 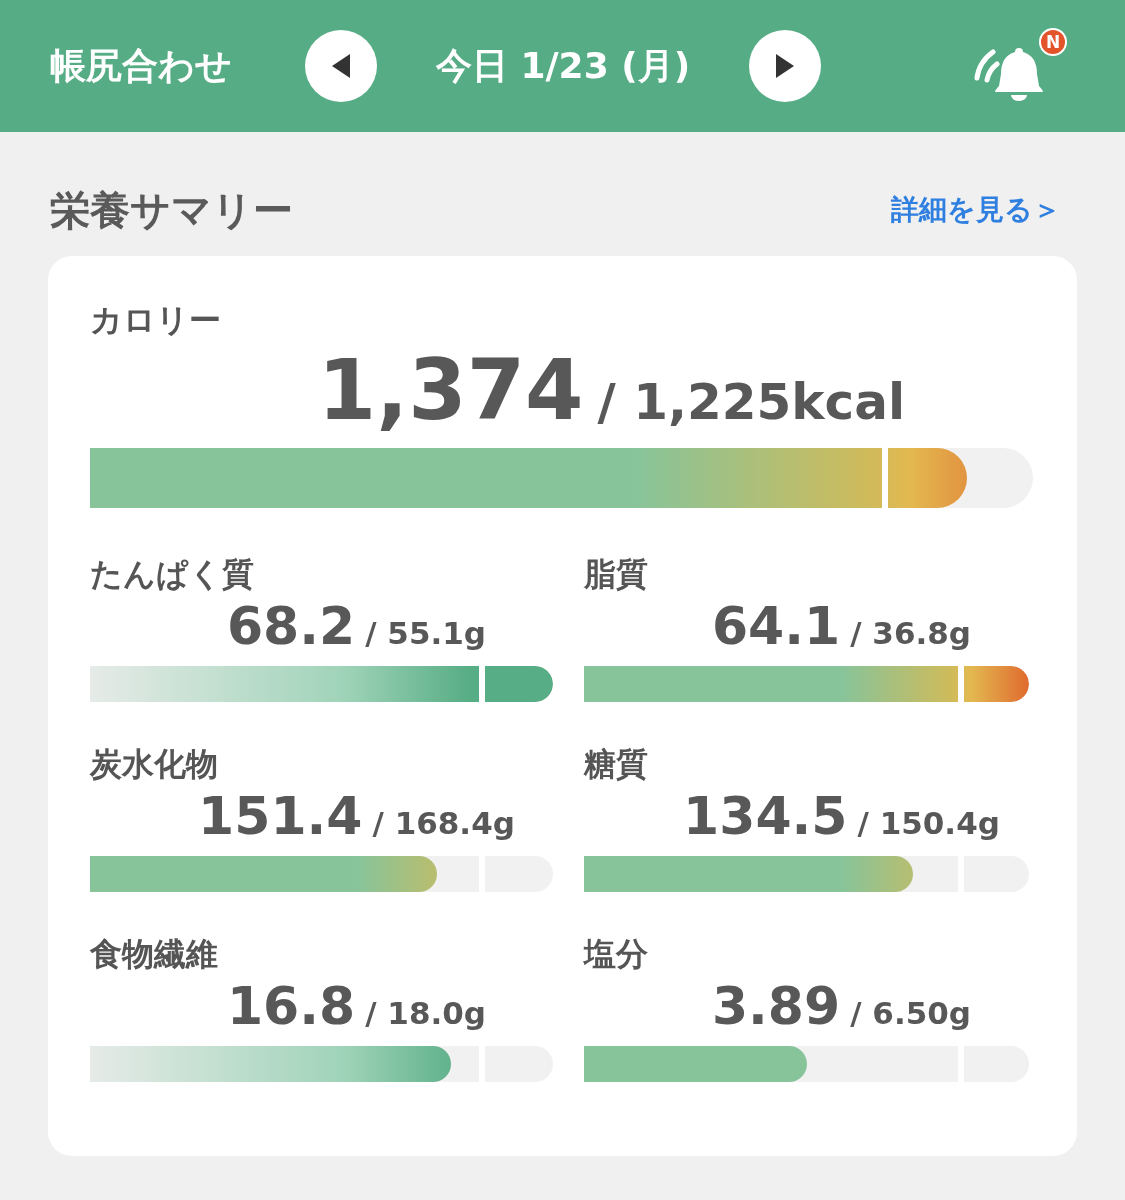 What do you see at coordinates (291, 626) in the screenshot?
I see `nutrient-value: 68.2` at bounding box center [291, 626].